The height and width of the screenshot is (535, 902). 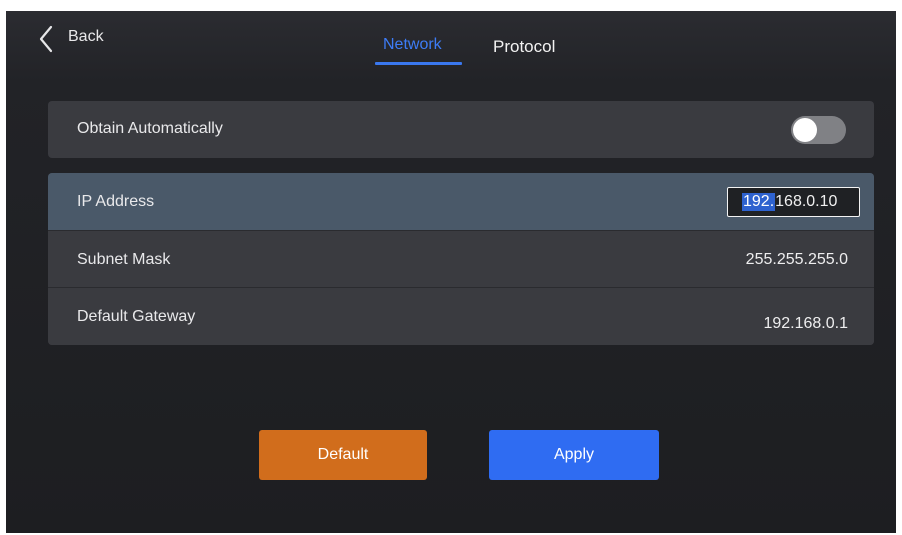 I want to click on toggle-knob, so click(x=805, y=130).